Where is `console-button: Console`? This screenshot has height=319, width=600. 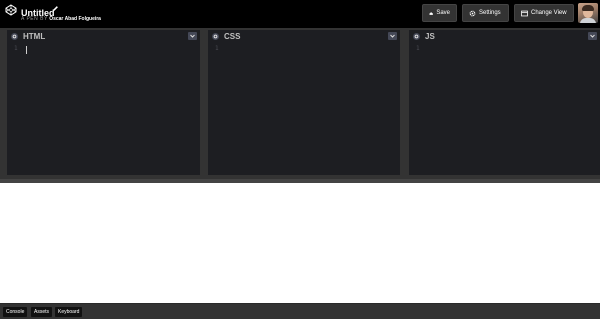 console-button: Console is located at coordinates (15, 312).